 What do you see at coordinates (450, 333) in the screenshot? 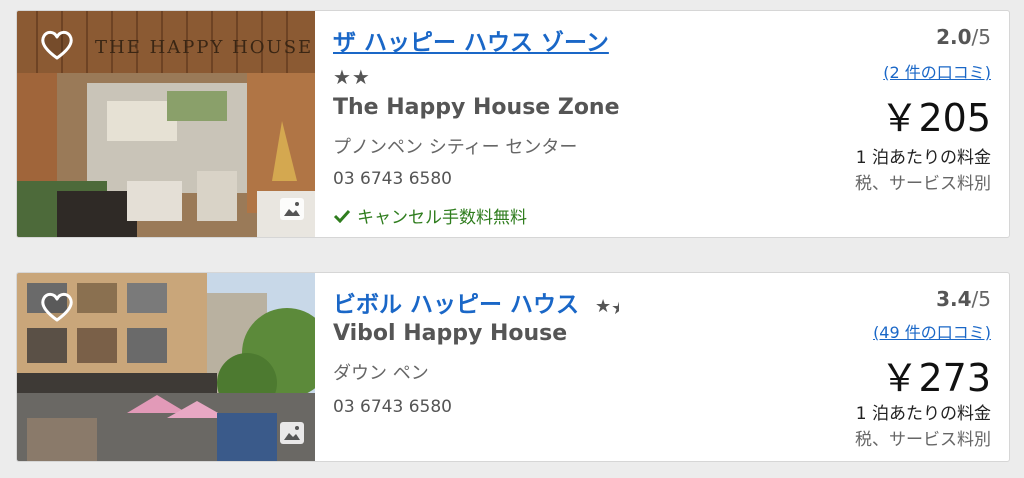
I see `hotel-name-en: Vibol Happy House` at bounding box center [450, 333].